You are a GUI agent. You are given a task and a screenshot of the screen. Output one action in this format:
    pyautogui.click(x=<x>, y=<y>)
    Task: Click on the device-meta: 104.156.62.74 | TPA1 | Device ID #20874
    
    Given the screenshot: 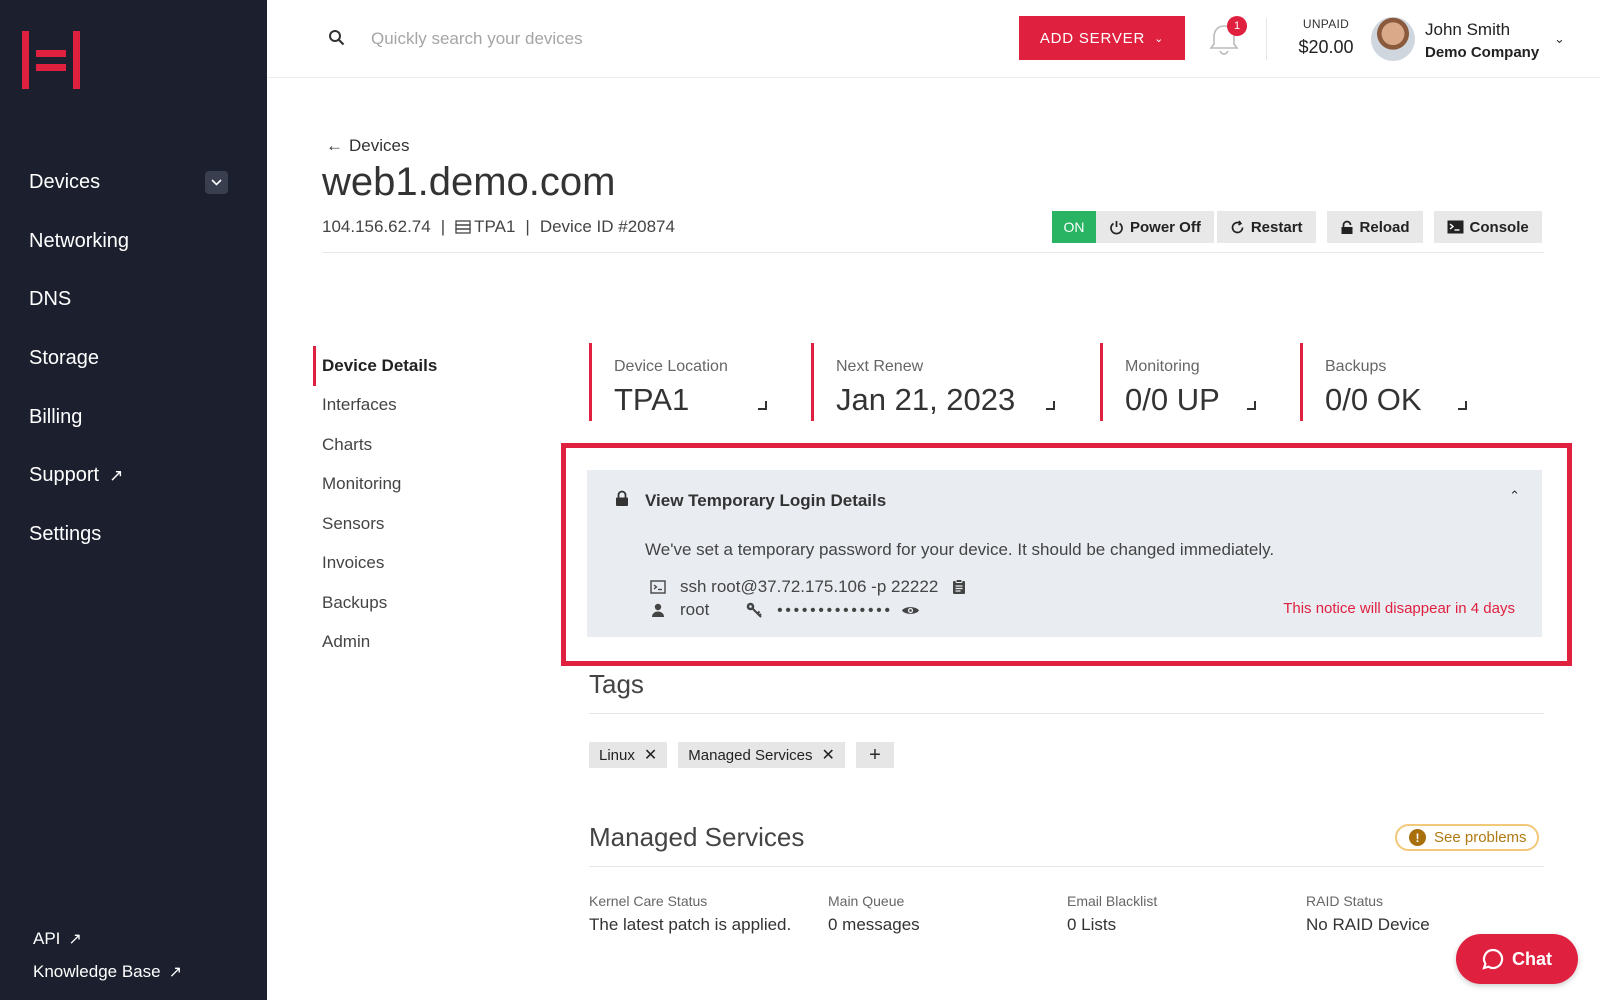 What is the action you would take?
    pyautogui.click(x=498, y=227)
    